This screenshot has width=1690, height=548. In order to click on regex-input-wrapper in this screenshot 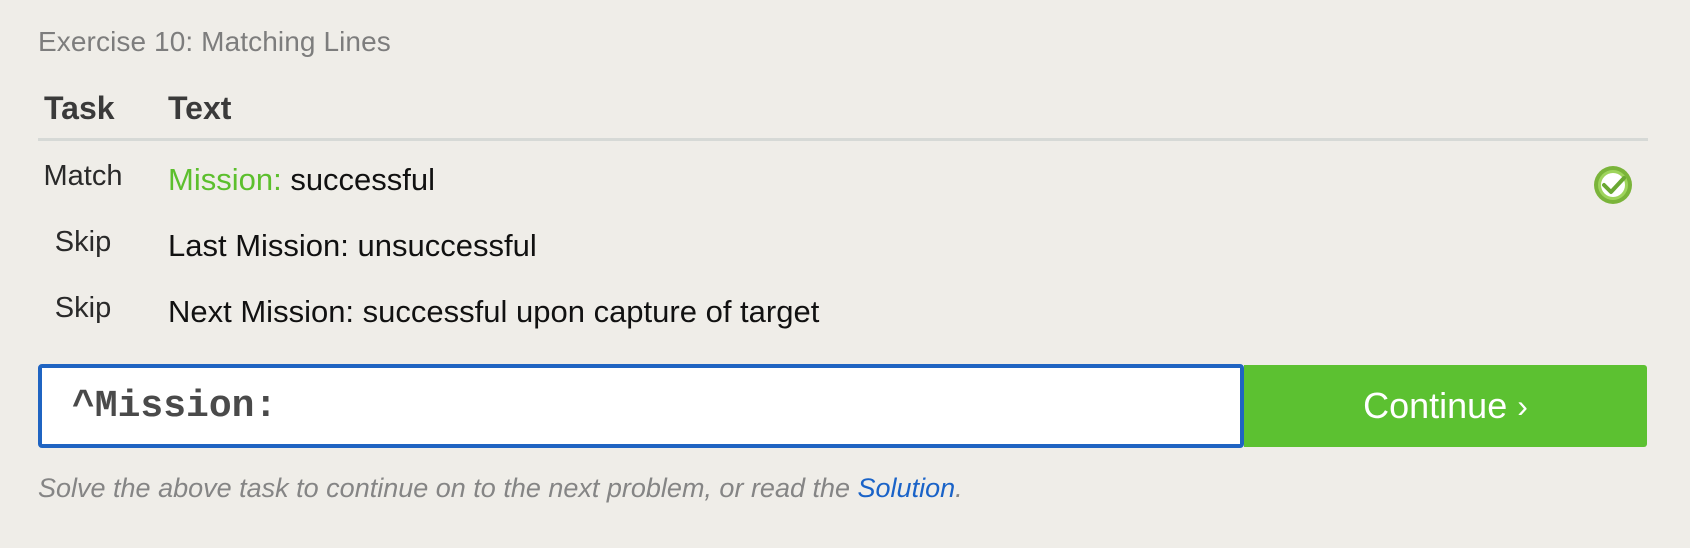, I will do `click(641, 406)`.